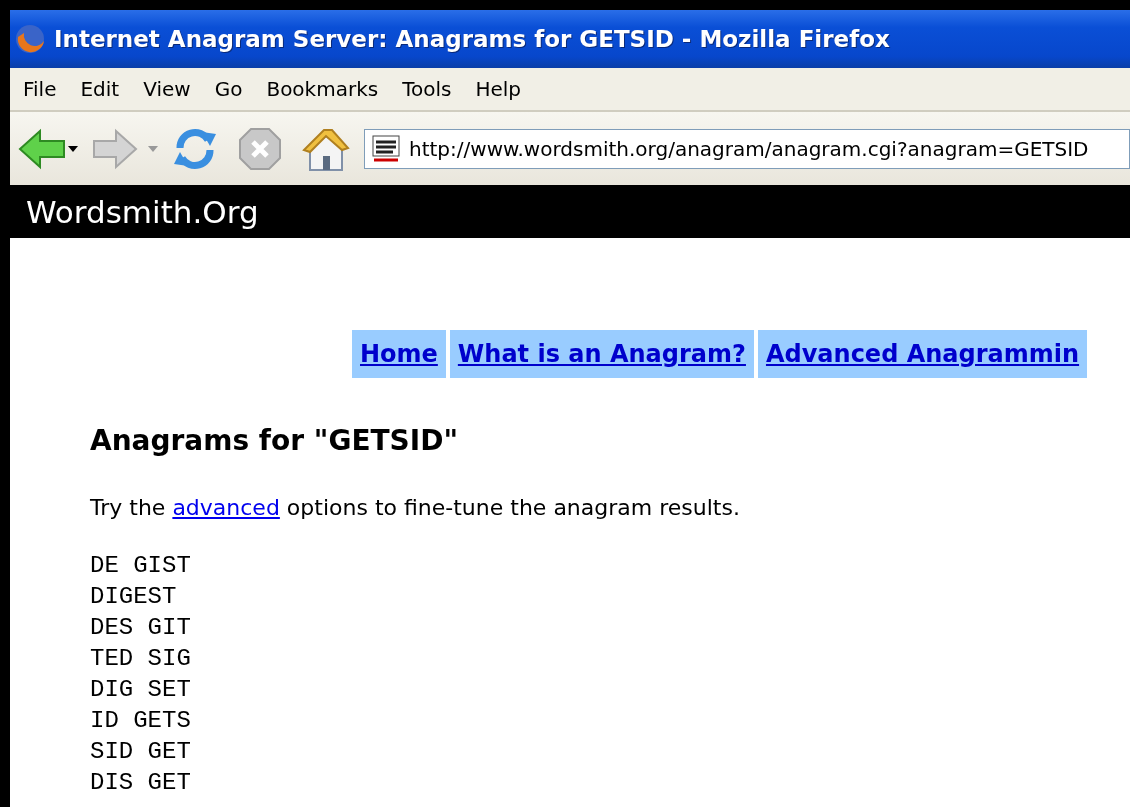 This screenshot has width=1130, height=807. I want to click on anagram-result: SID GET, so click(141, 752).